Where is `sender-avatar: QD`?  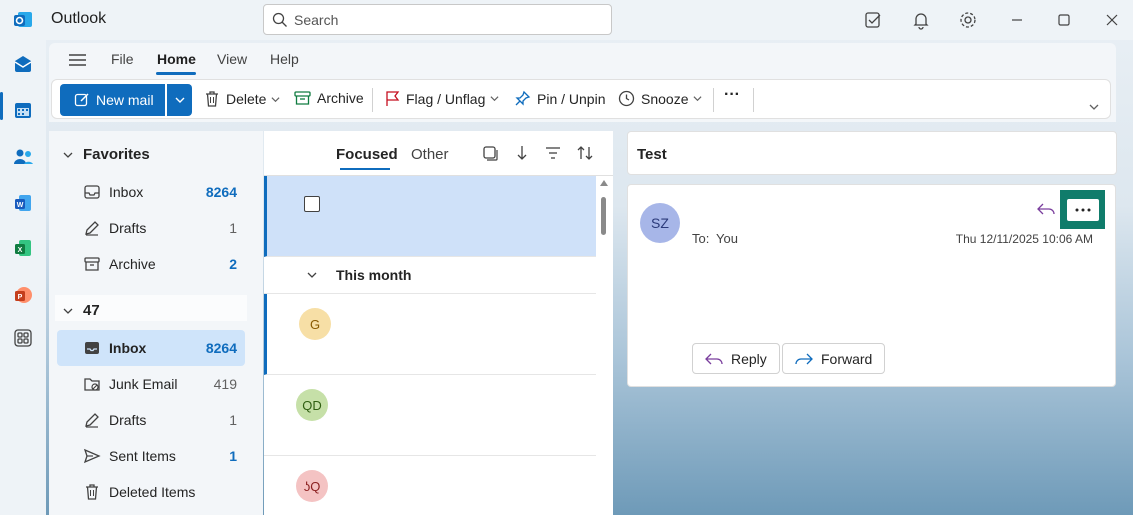
sender-avatar: QD is located at coordinates (312, 405).